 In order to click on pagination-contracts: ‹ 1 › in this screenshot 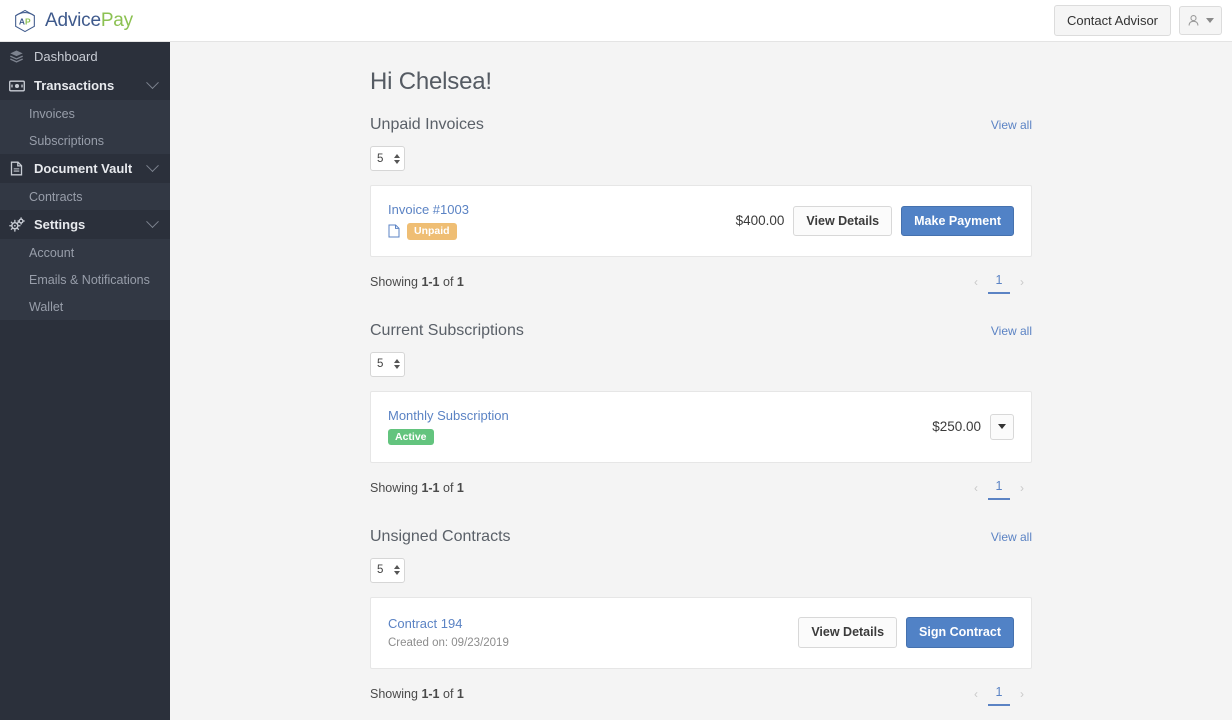, I will do `click(999, 694)`.